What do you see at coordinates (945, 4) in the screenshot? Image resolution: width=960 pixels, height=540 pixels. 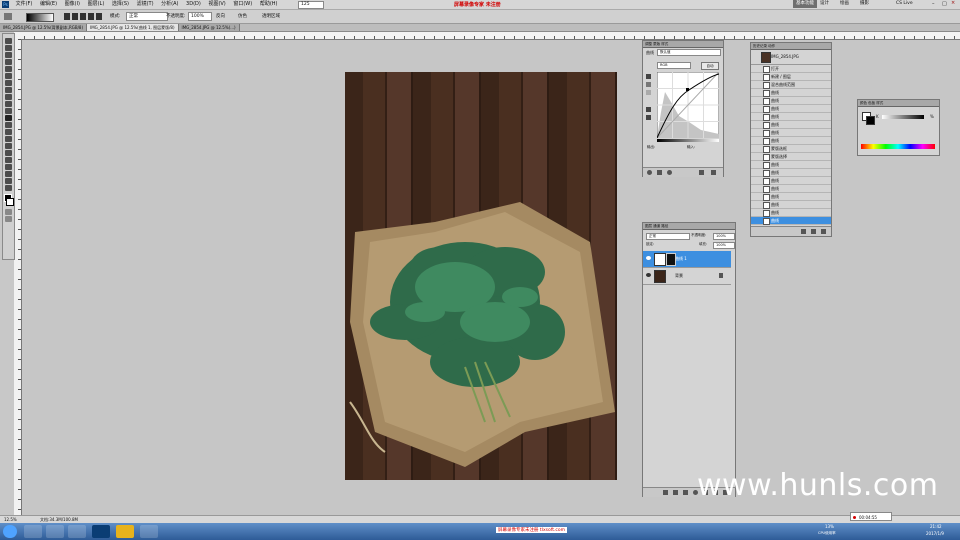 I see `maximize-icon: □` at bounding box center [945, 4].